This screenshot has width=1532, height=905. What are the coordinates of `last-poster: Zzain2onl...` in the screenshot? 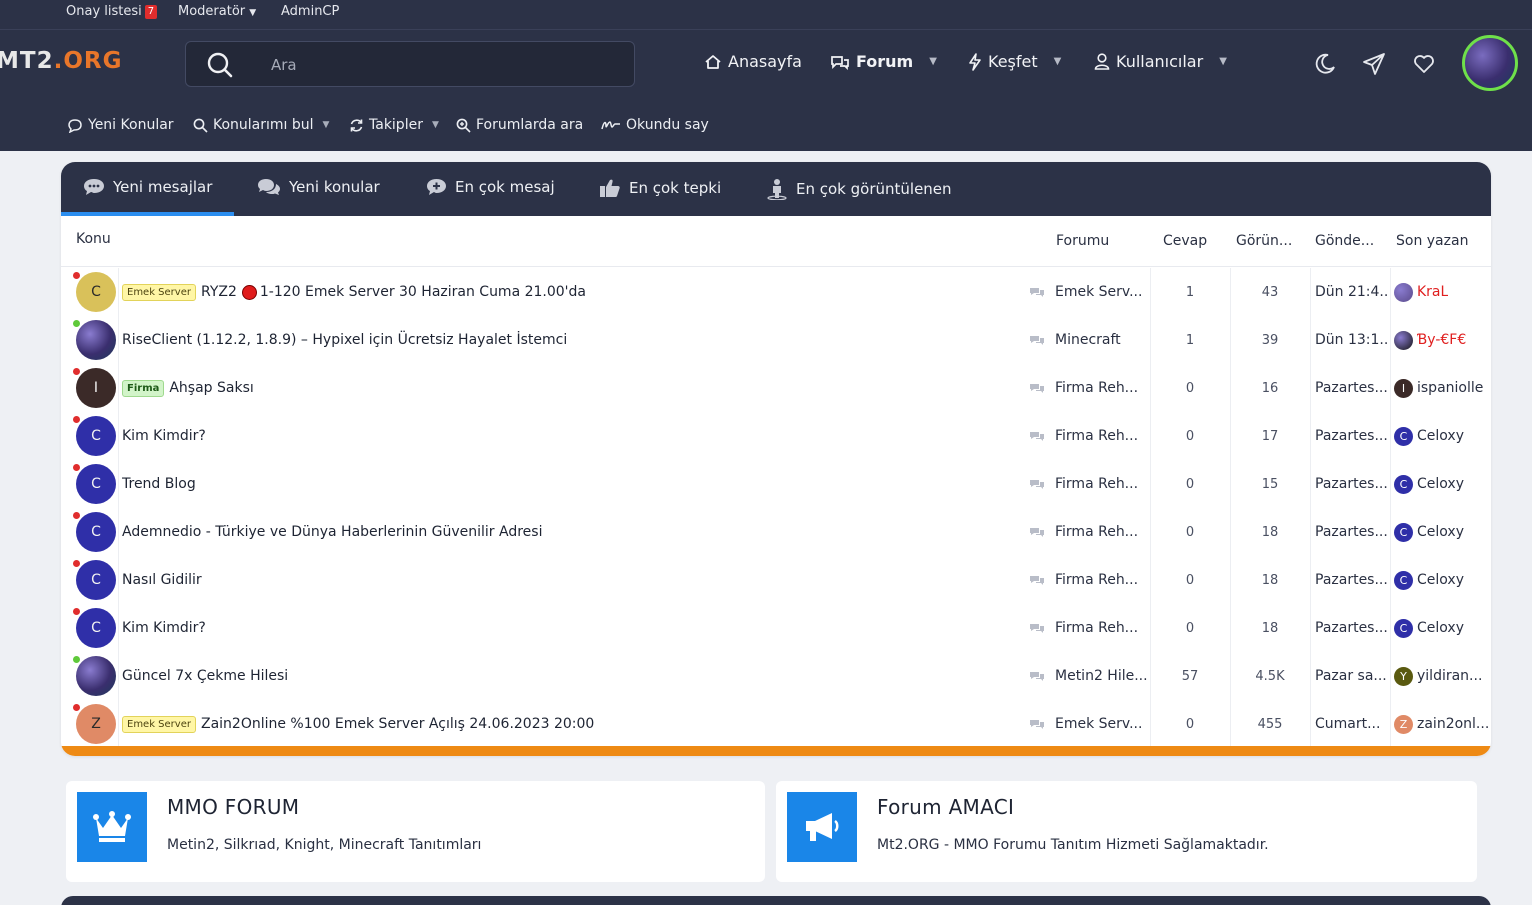 It's located at (1442, 724).